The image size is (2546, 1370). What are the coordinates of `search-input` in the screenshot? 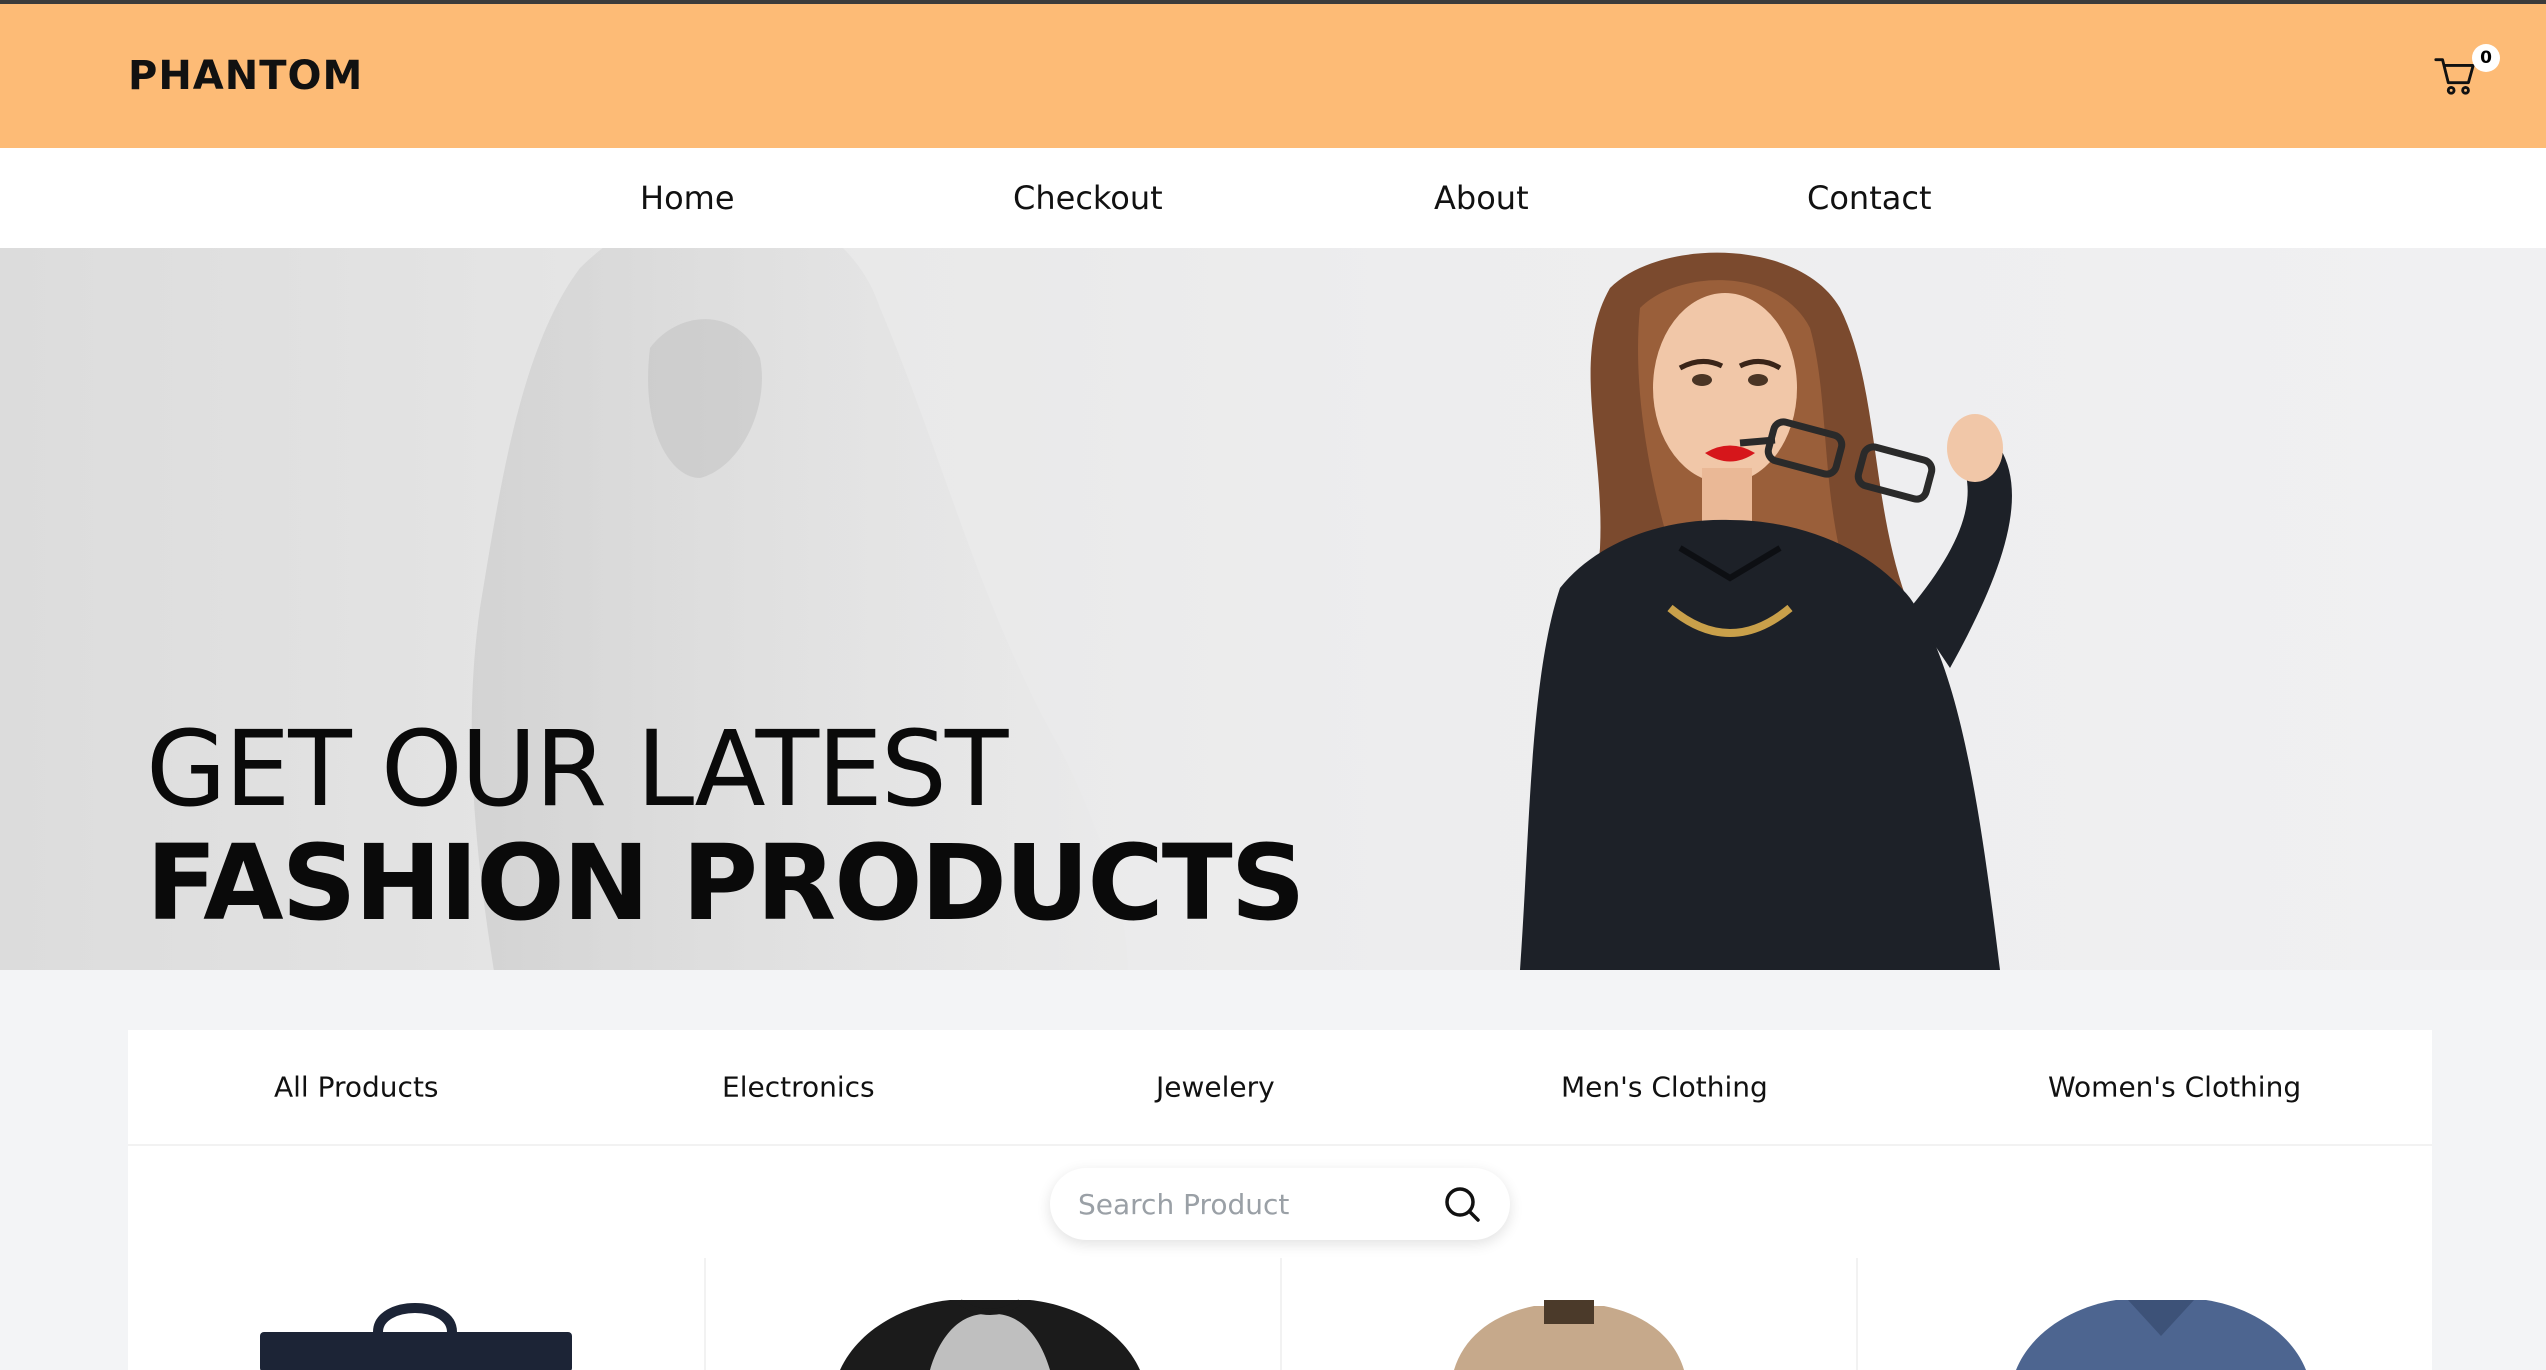 It's located at (1260, 1204).